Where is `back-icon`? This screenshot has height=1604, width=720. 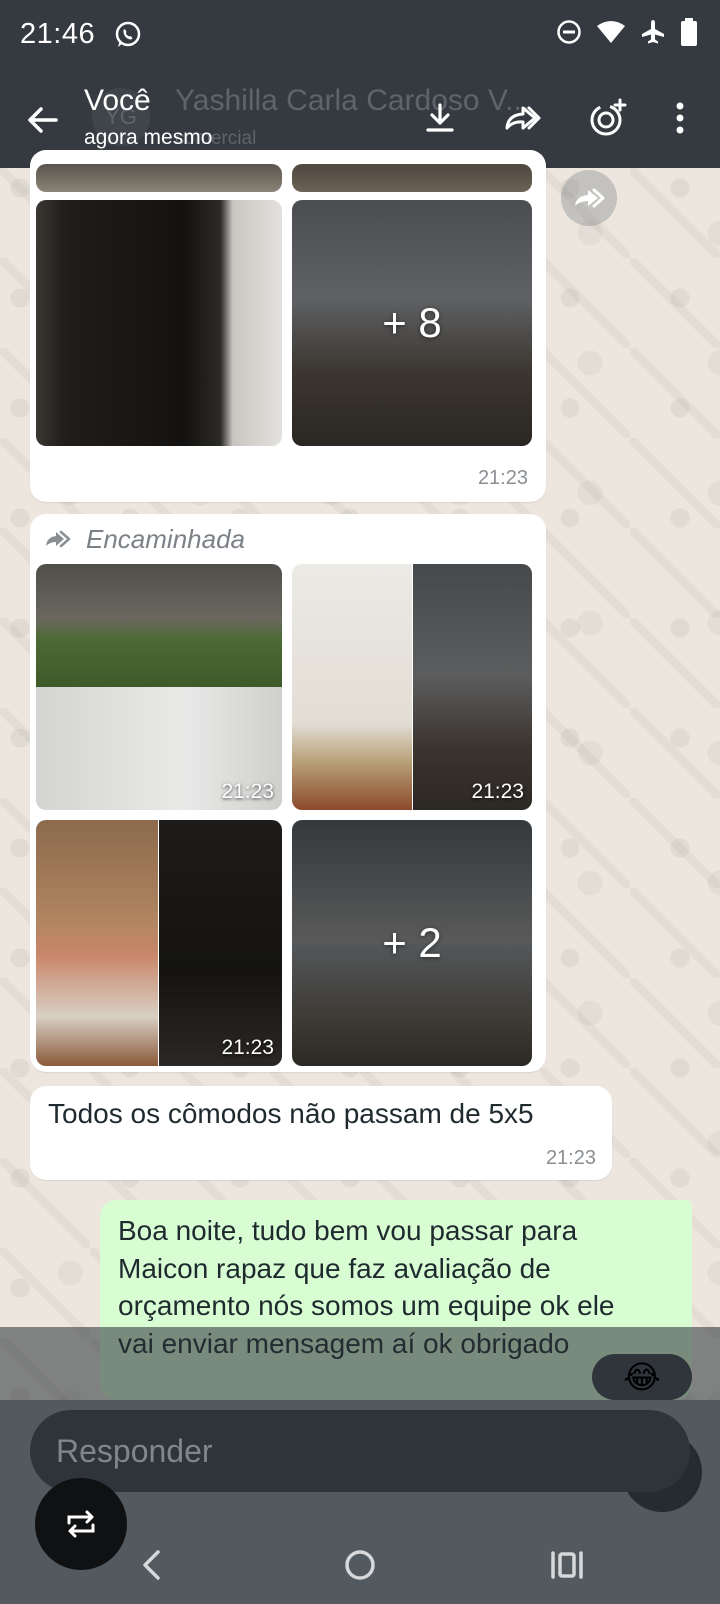
back-icon is located at coordinates (42, 120).